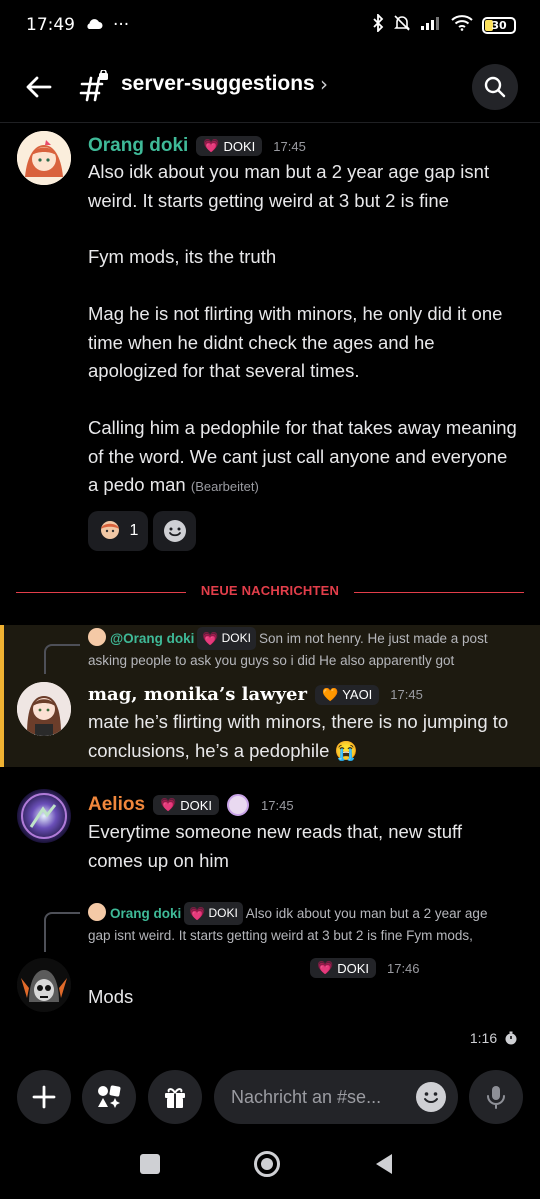  Describe the element at coordinates (267, 1164) in the screenshot. I see `home-button` at that location.